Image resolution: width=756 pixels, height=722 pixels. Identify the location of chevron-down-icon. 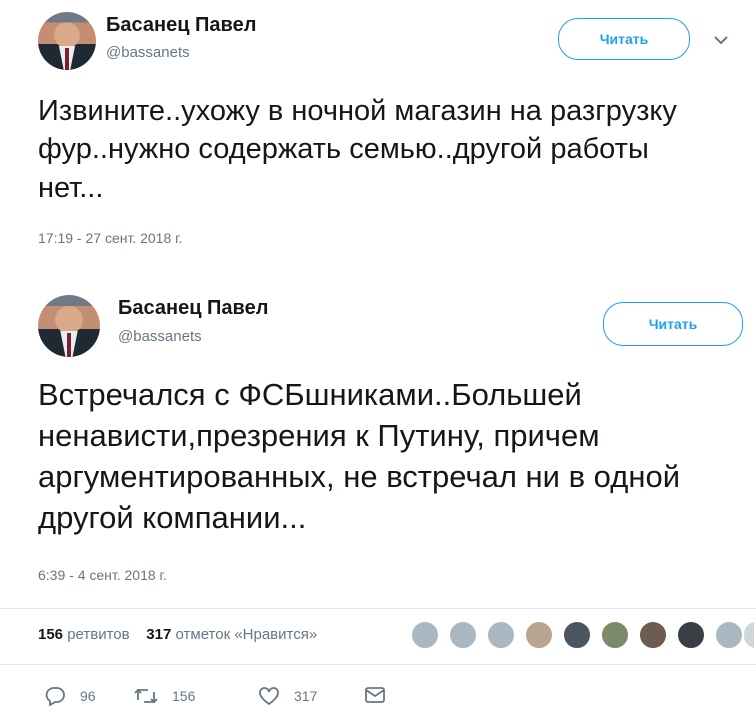
(721, 42).